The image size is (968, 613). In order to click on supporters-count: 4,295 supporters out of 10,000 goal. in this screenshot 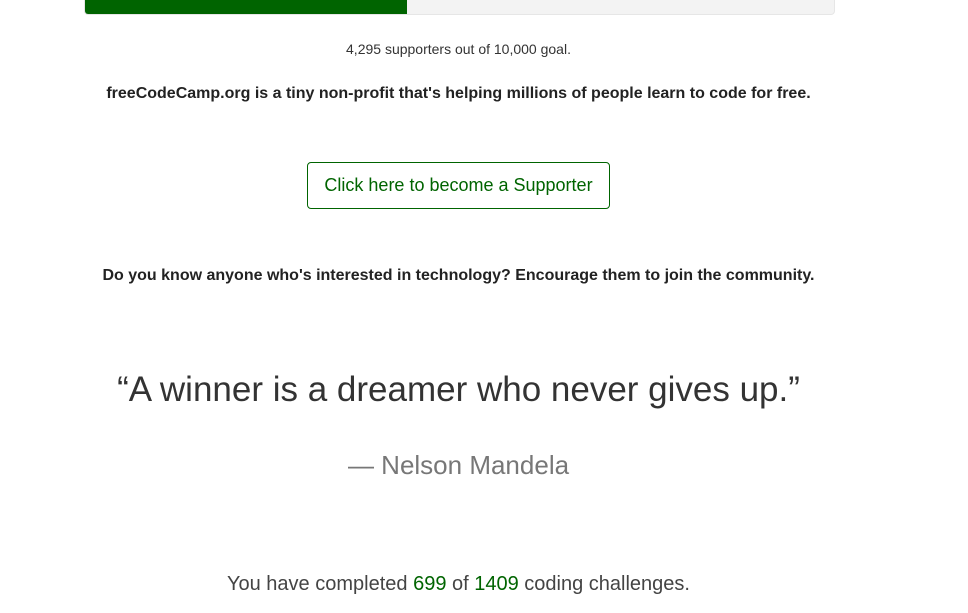, I will do `click(458, 49)`.